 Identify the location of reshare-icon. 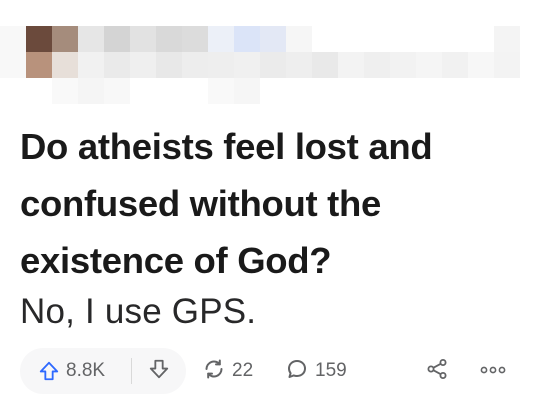
(214, 371).